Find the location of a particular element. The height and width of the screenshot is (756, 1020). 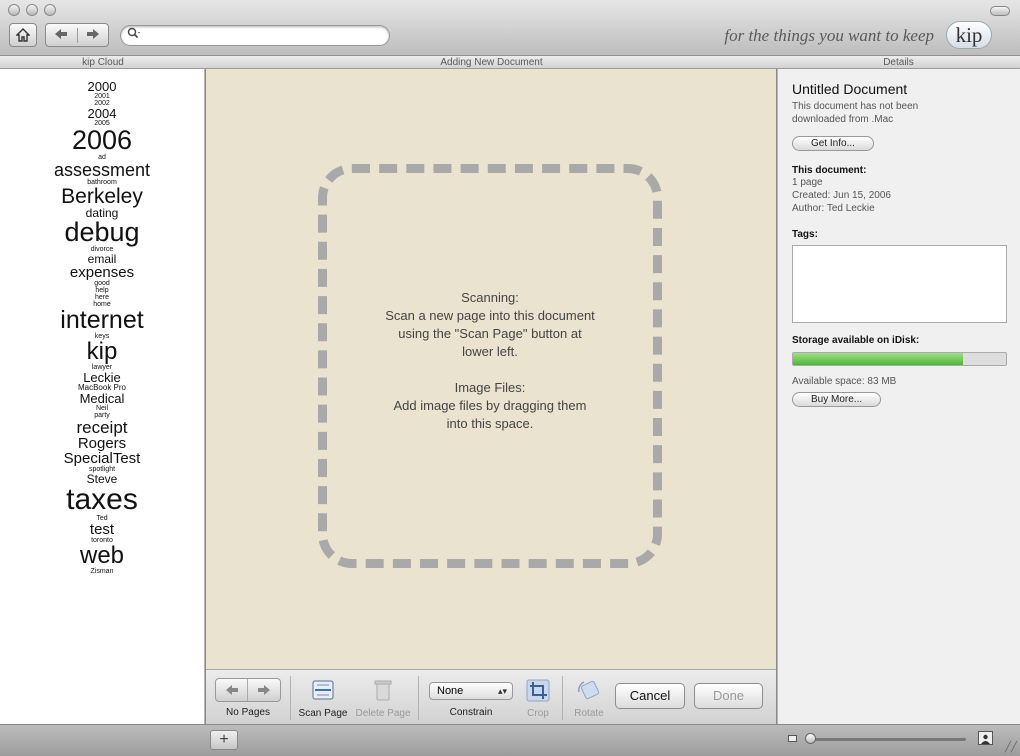

constrain-value: None is located at coordinates (450, 691).